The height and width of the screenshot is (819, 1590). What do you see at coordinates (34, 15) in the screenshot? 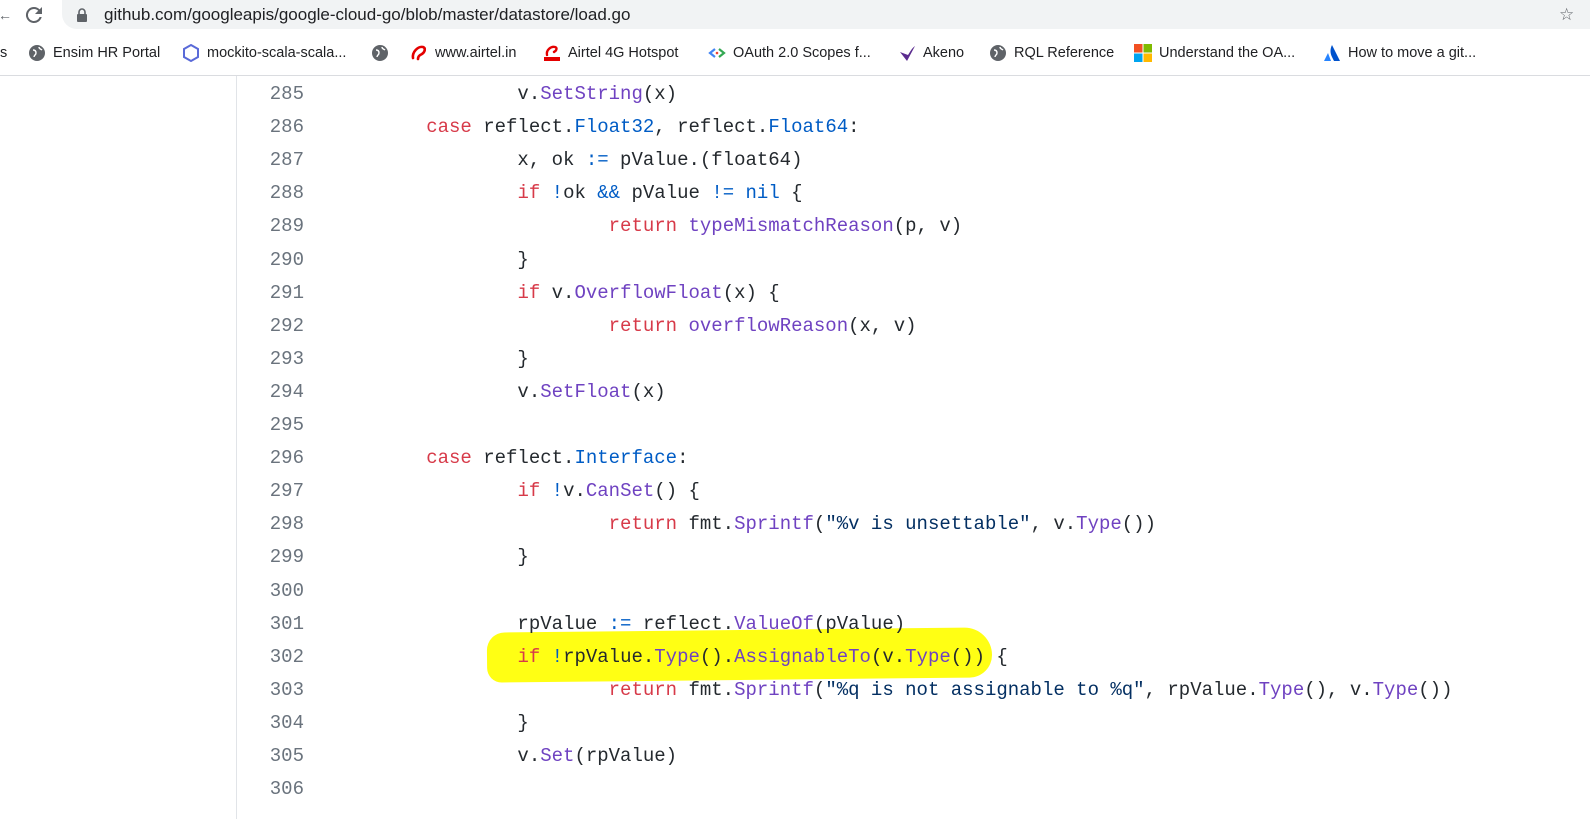
I see `reload-icon` at bounding box center [34, 15].